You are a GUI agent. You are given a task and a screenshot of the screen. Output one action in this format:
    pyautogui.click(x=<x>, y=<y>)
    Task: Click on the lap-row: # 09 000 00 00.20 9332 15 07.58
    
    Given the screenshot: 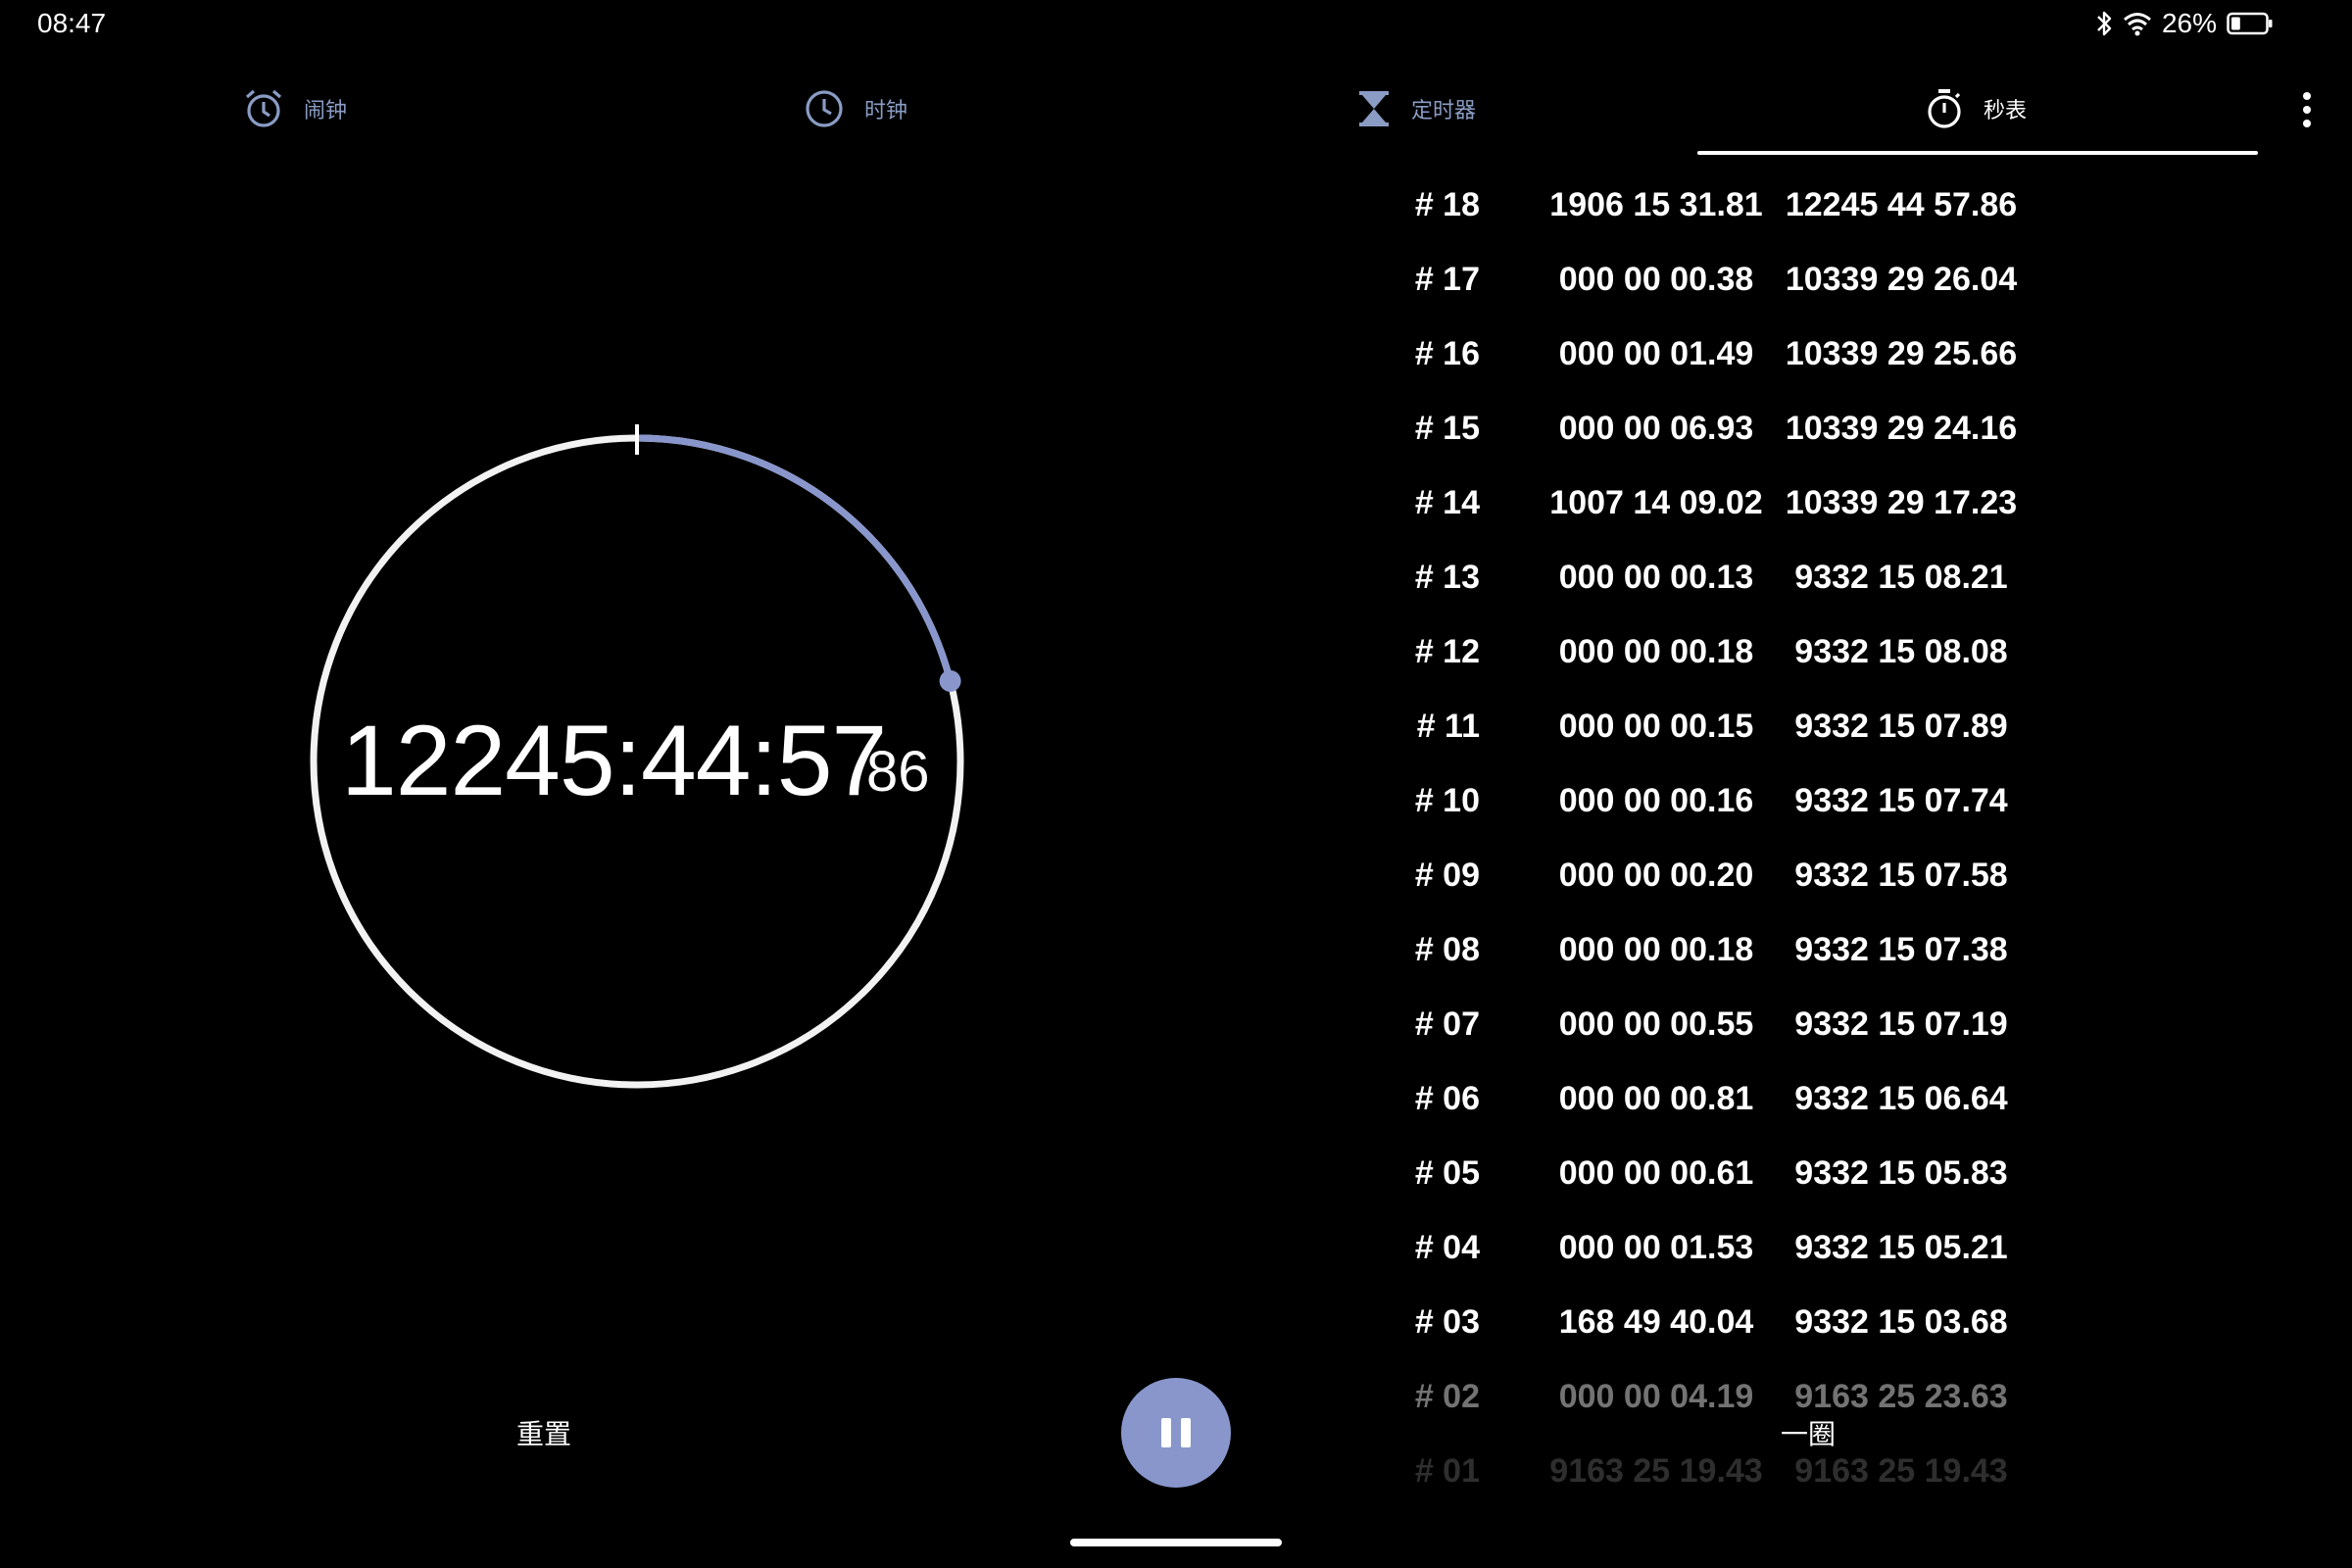 What is the action you would take?
    pyautogui.click(x=1715, y=876)
    